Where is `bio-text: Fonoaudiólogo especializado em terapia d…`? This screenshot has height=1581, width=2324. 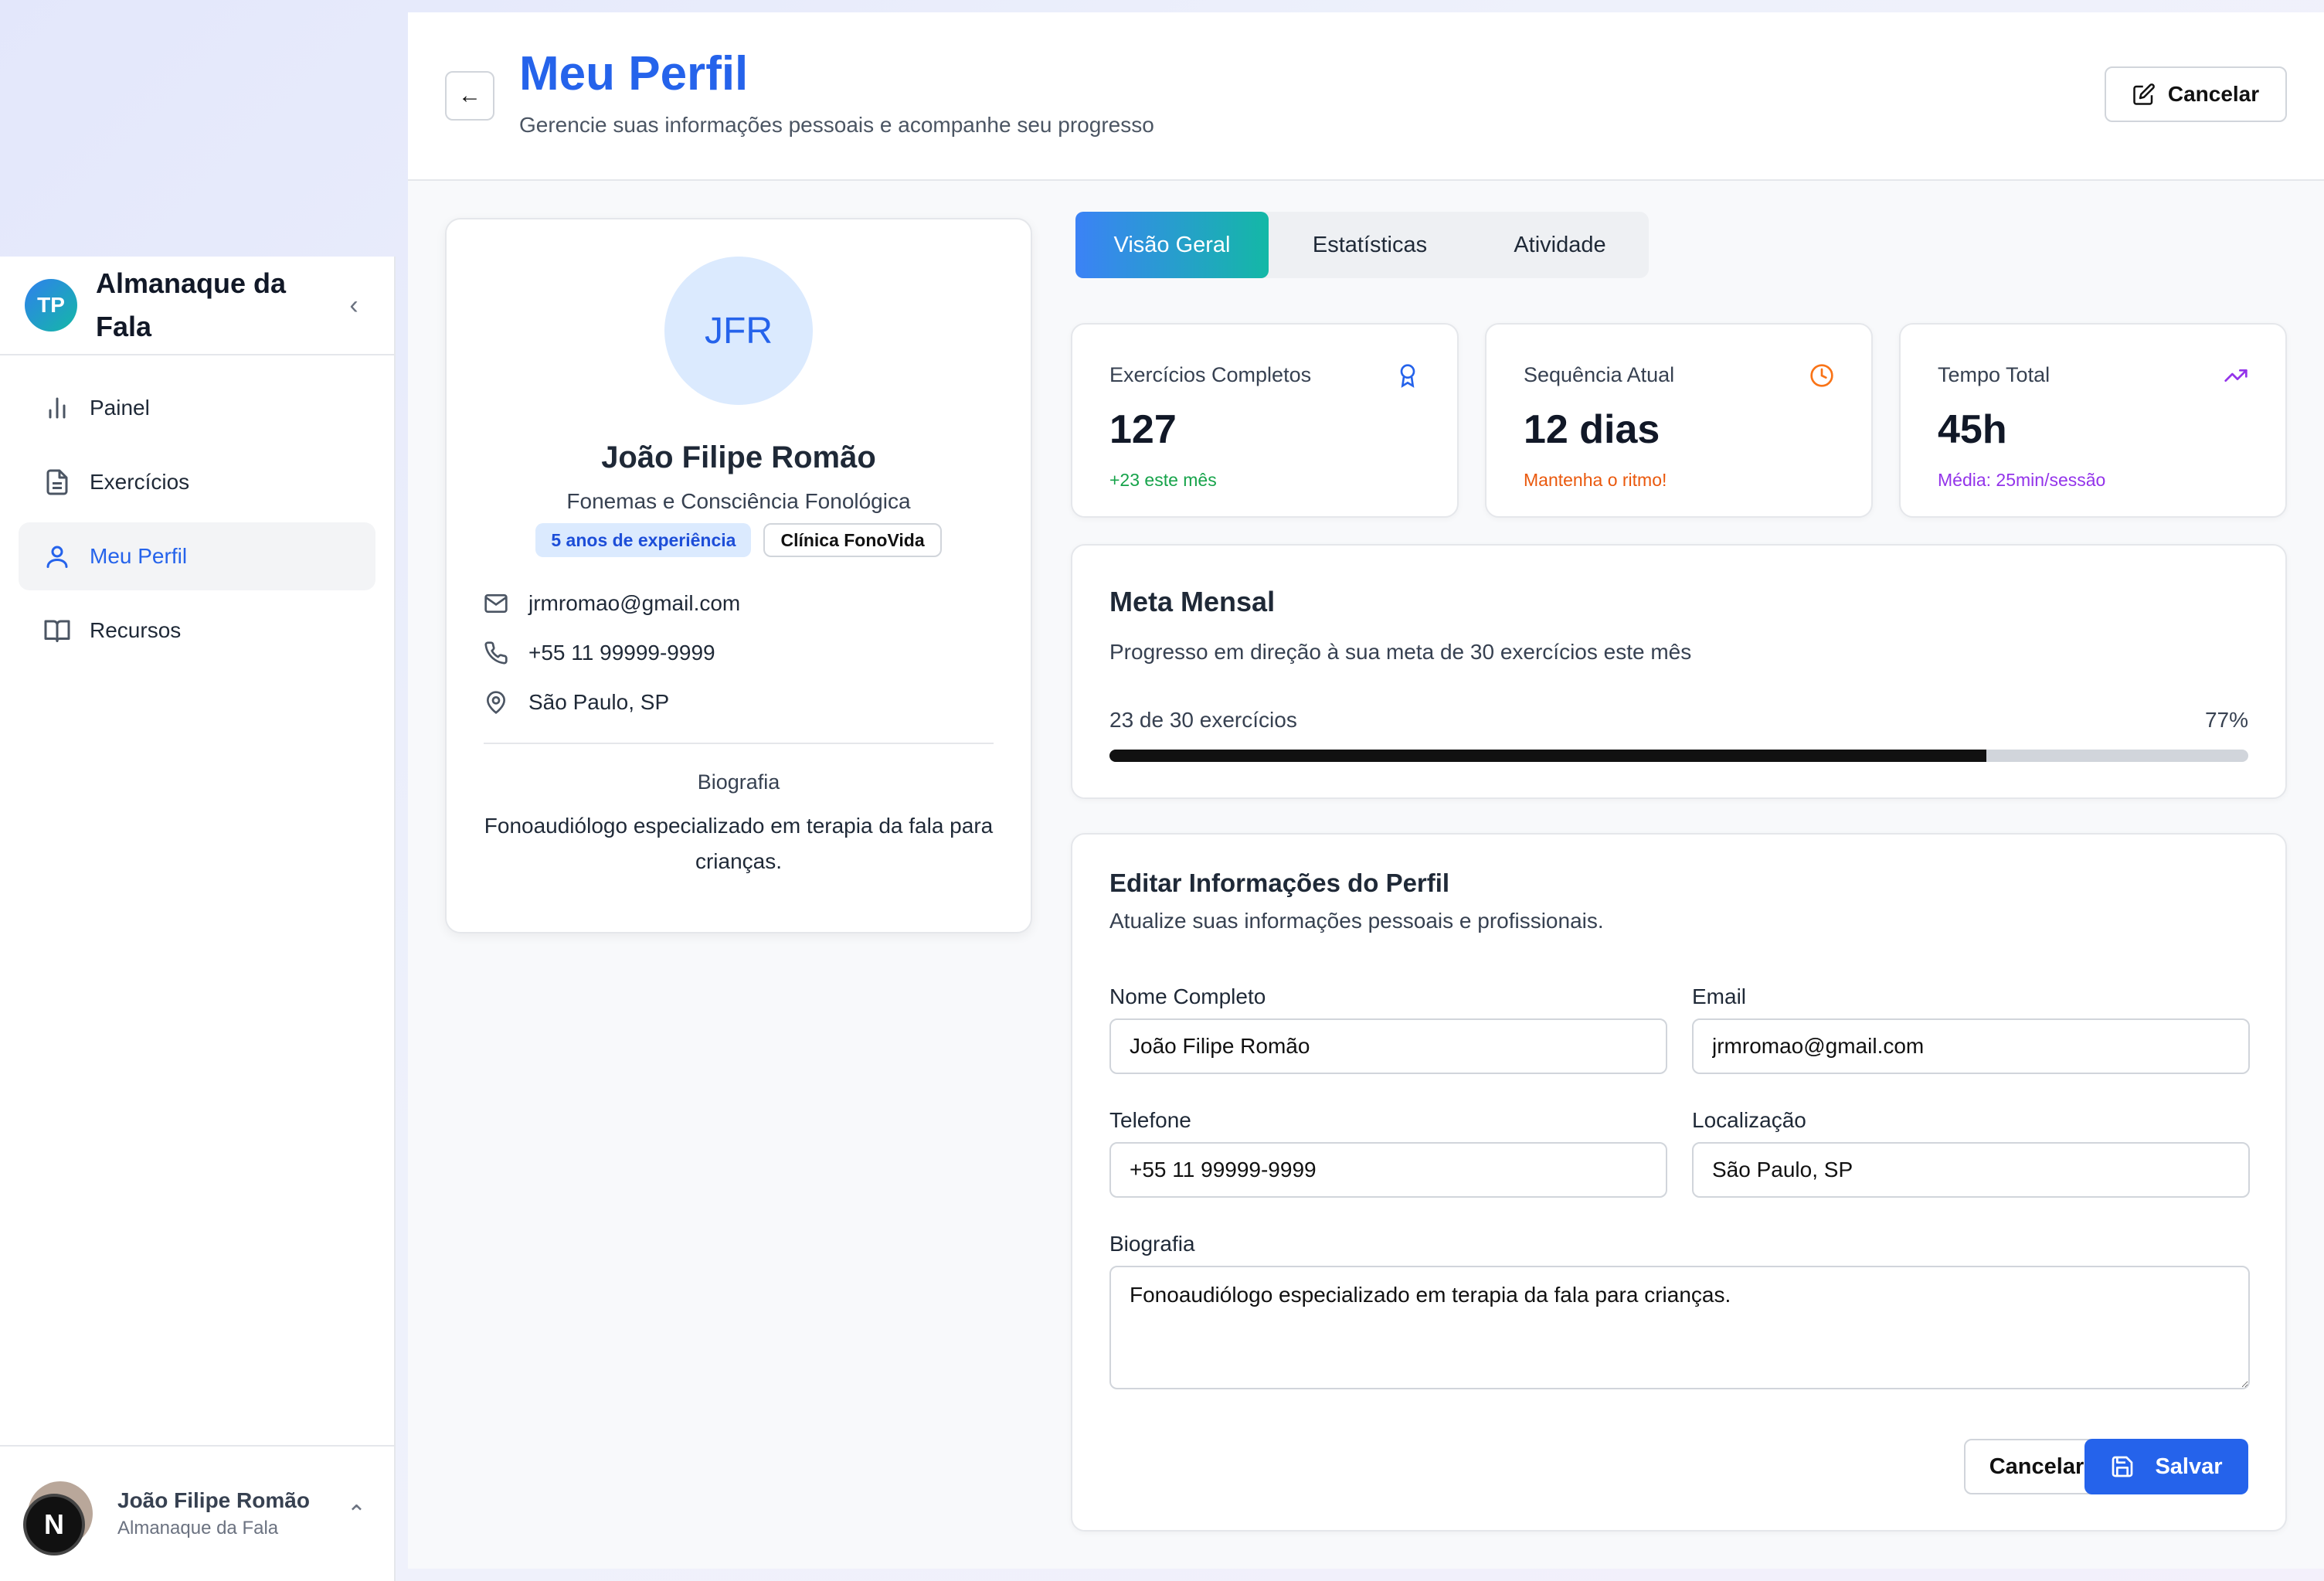 bio-text: Fonoaudiólogo especializado em terapia d… is located at coordinates (739, 844).